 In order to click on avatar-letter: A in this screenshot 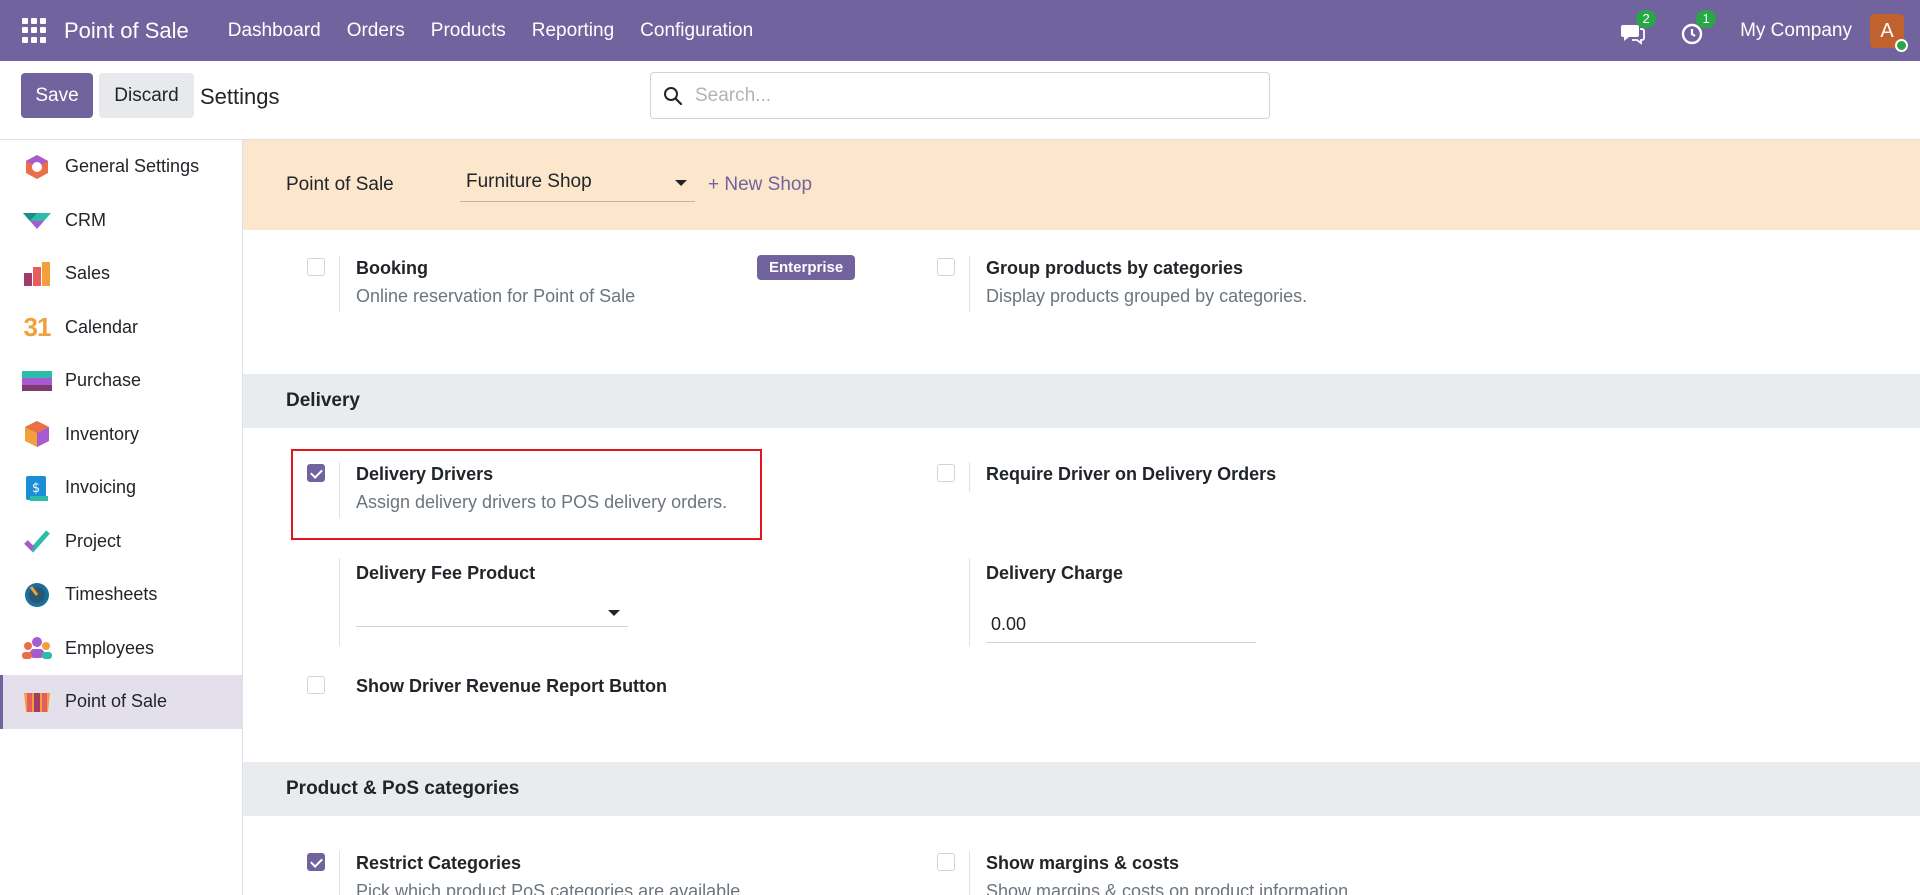, I will do `click(1887, 30)`.